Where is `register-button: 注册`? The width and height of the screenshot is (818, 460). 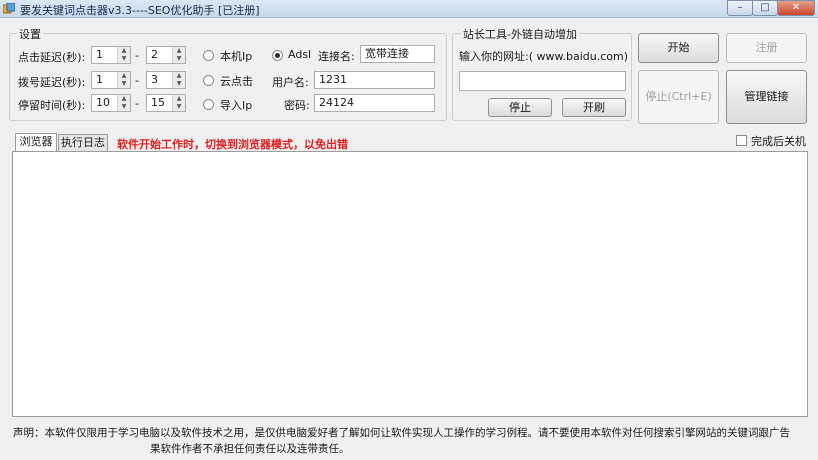 register-button: 注册 is located at coordinates (766, 48).